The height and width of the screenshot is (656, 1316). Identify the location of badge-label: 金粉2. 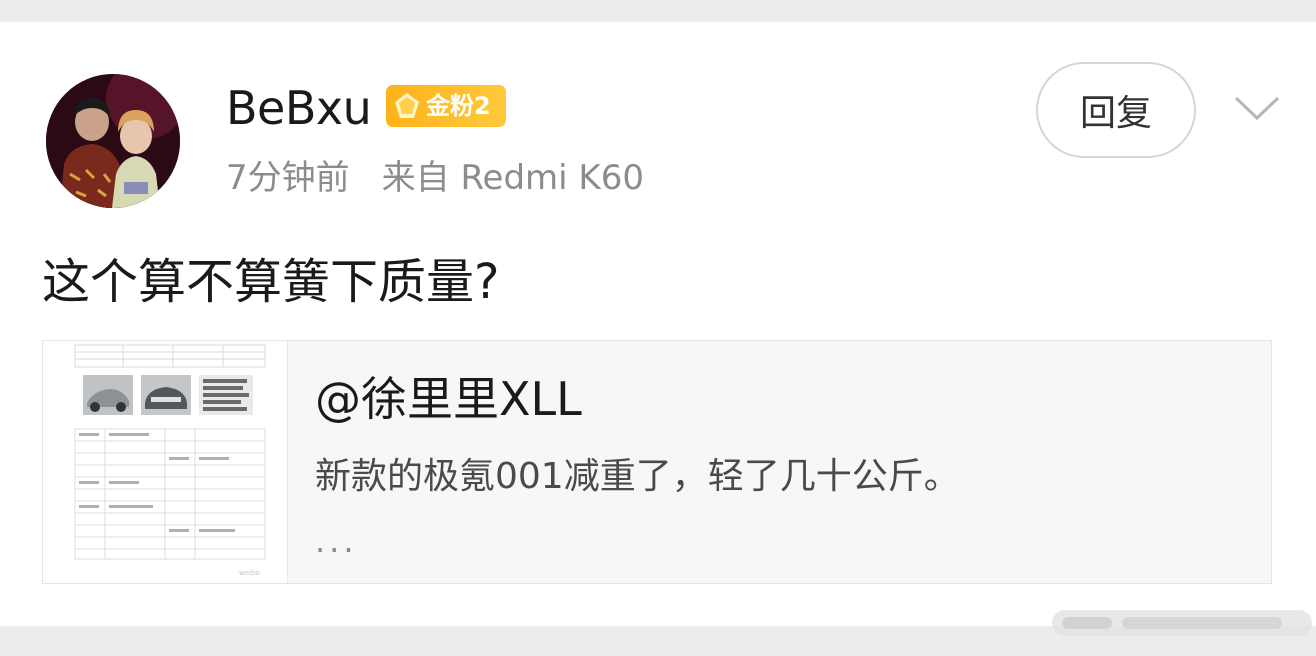
(458, 106).